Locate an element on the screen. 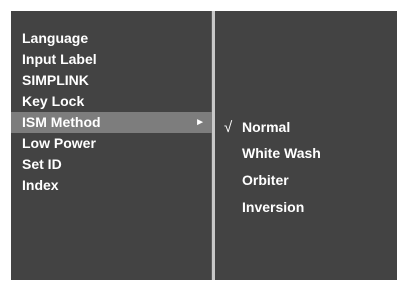 This screenshot has height=282, width=409. menu-item-input-label: Input Label is located at coordinates (111, 59).